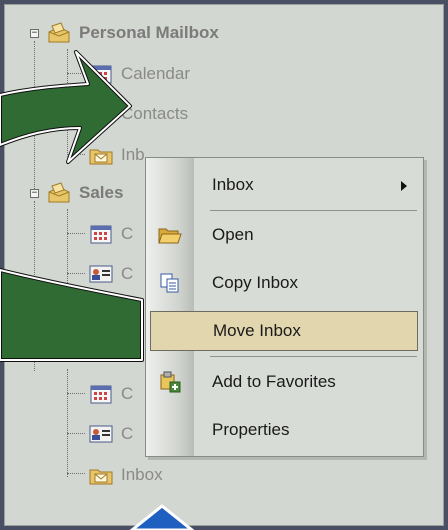 The height and width of the screenshot is (530, 448). Describe the element at coordinates (66, 107) in the screenshot. I see `arrow-head-icon` at that location.